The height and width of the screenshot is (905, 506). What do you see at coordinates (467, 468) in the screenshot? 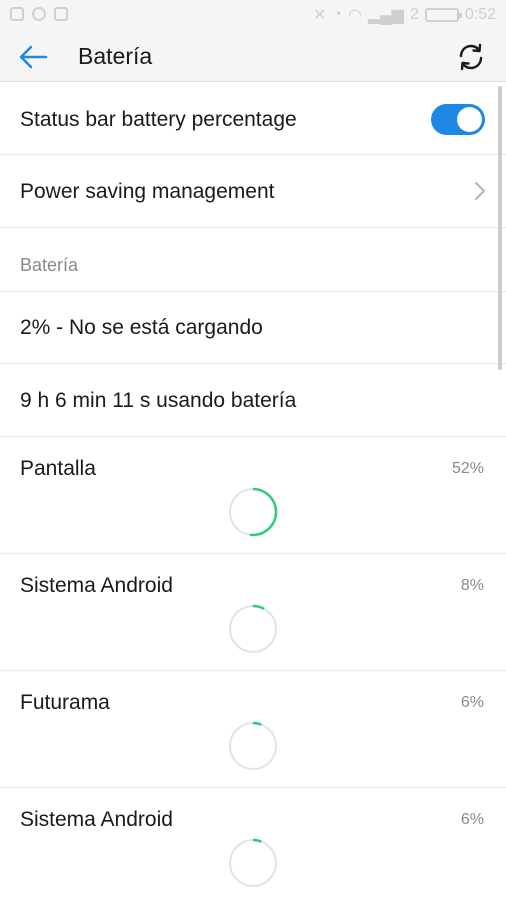
I see `app-percent: 52%` at bounding box center [467, 468].